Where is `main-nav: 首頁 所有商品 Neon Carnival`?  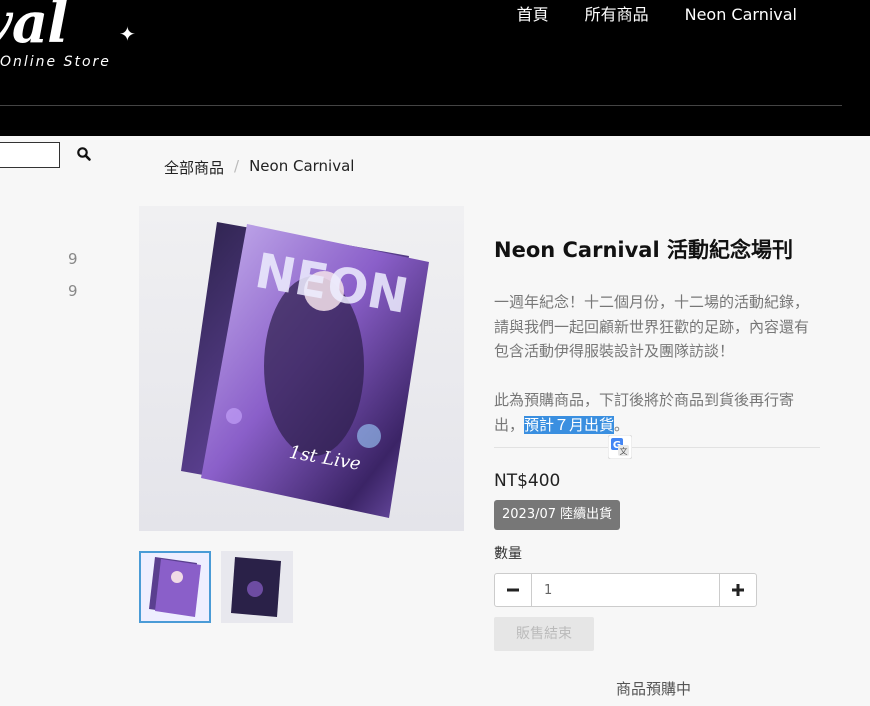 main-nav: 首頁 所有商品 Neon Carnival is located at coordinates (657, 15).